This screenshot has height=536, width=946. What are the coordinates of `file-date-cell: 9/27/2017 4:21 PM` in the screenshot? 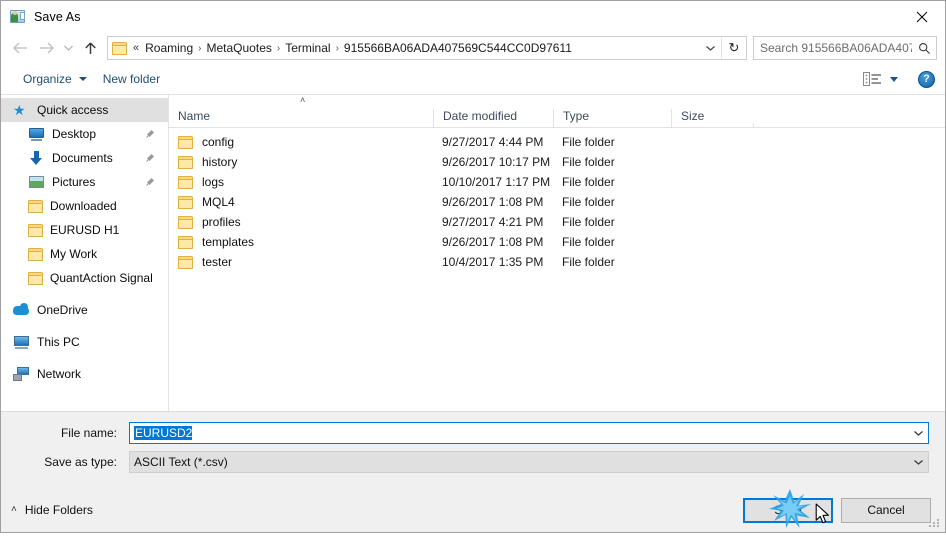 It's located at (493, 222).